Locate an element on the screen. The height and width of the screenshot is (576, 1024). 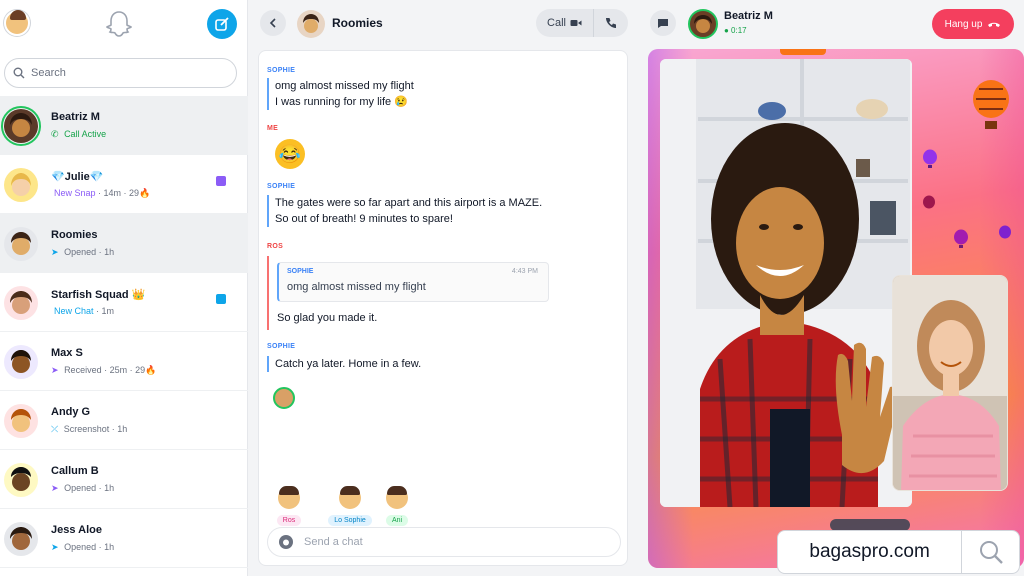
phone-icon: ✆ is located at coordinates (55, 134).